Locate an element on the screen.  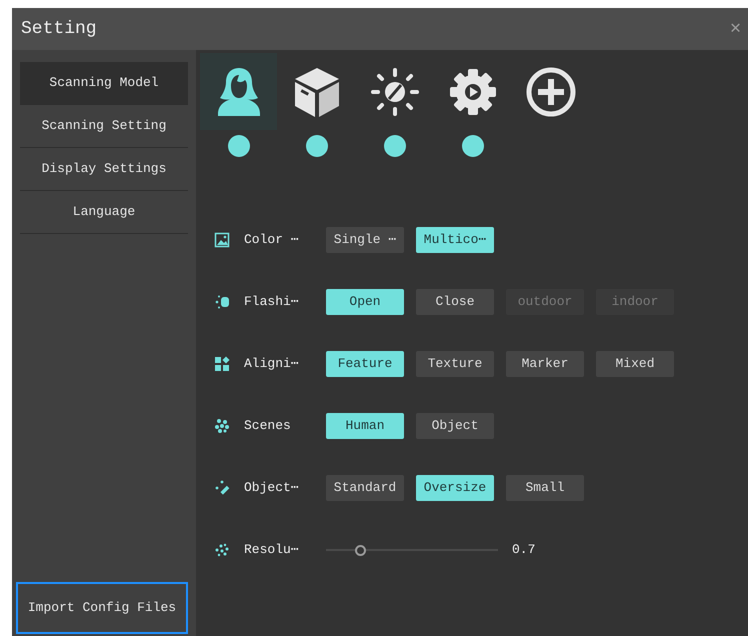
option-button: Close is located at coordinates (455, 302).